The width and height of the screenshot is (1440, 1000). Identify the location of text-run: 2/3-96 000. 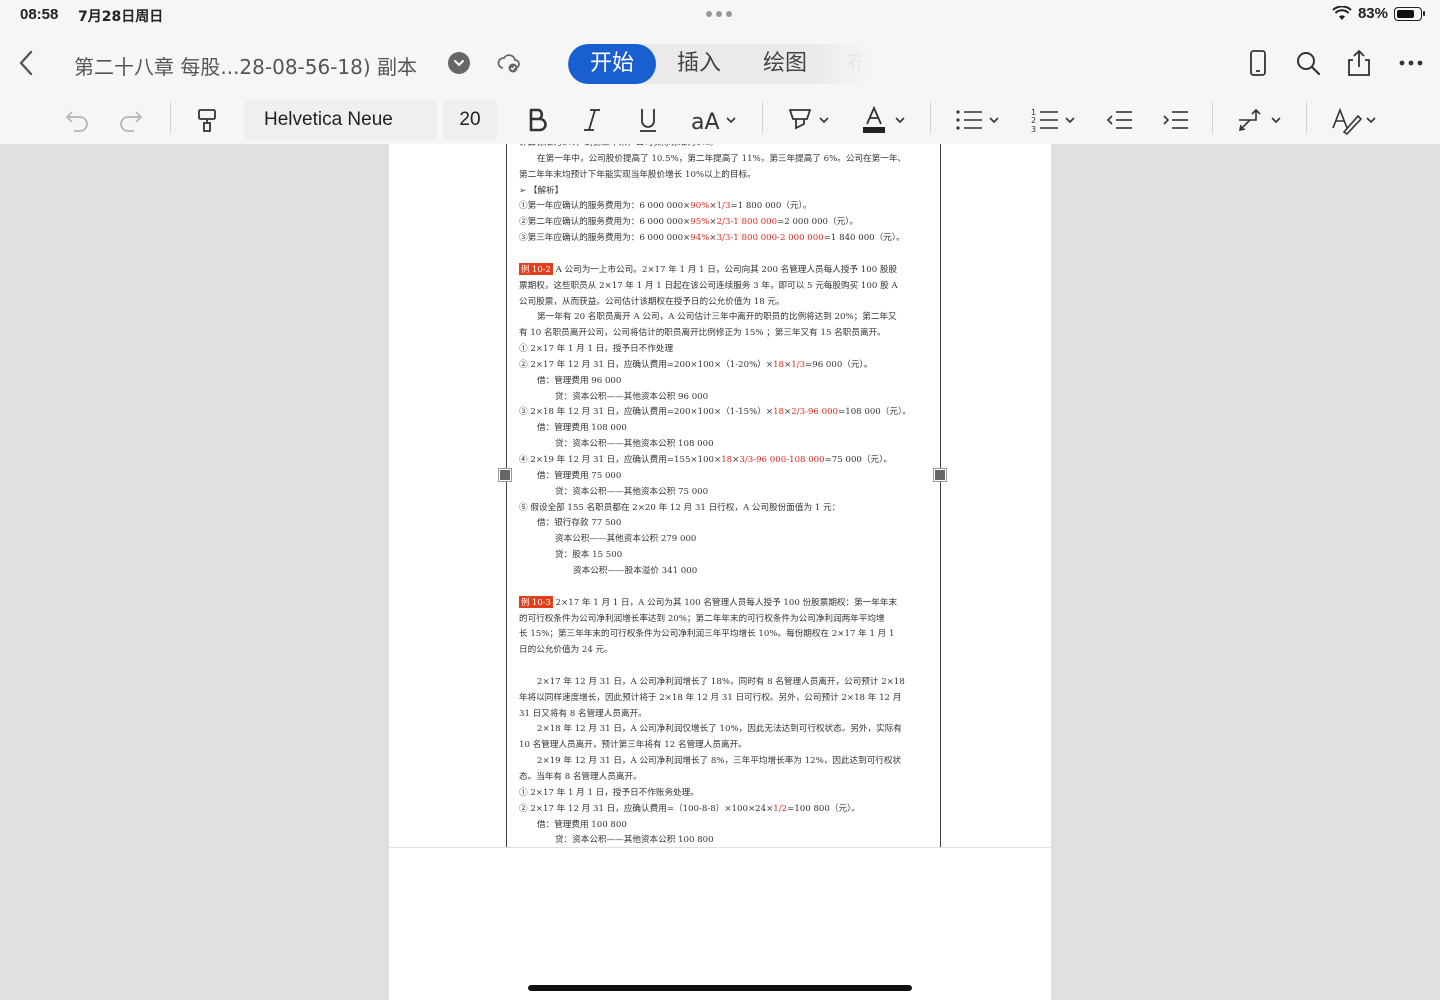
(815, 412).